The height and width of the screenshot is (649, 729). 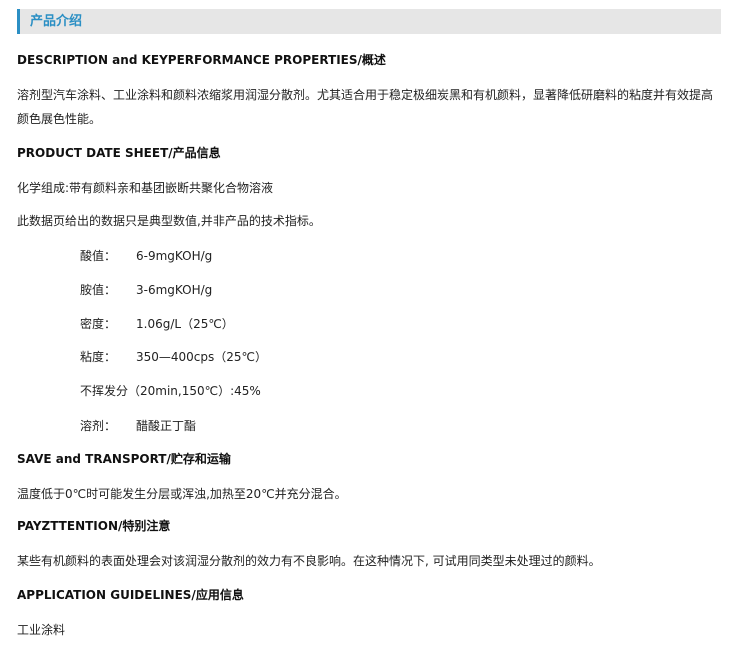 I want to click on property-row: 酸值： 6-9mgKOH/g, so click(x=146, y=256).